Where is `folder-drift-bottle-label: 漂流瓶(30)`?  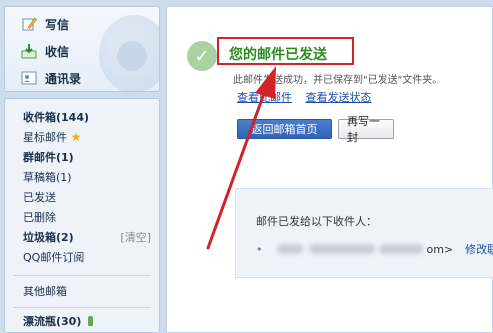 folder-drift-bottle-label: 漂流瓶(30) is located at coordinates (52, 321).